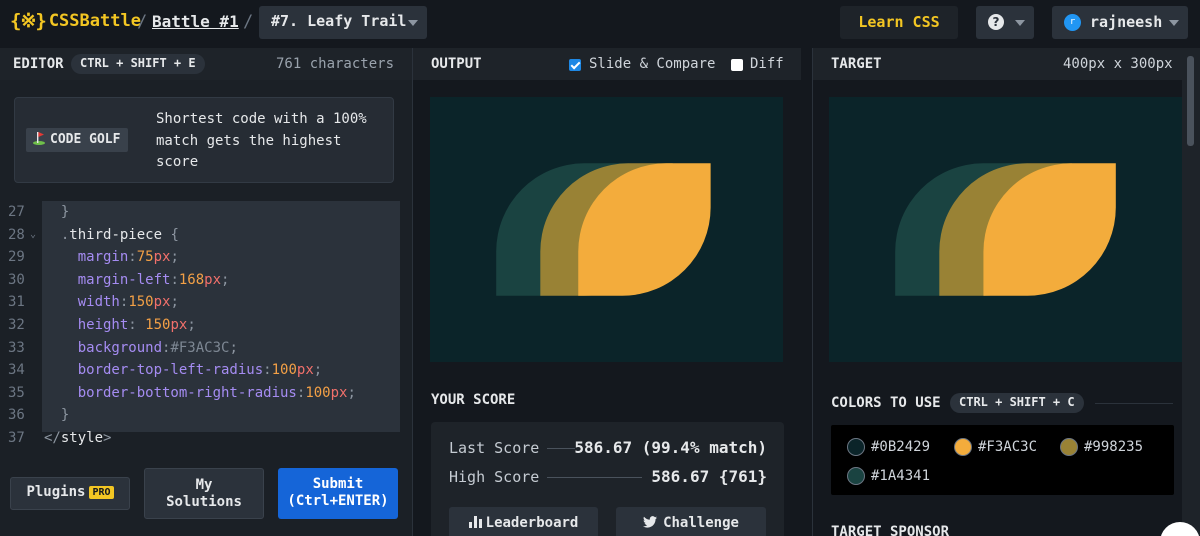  What do you see at coordinates (206, 415) in the screenshot?
I see `code-line: 36 }` at bounding box center [206, 415].